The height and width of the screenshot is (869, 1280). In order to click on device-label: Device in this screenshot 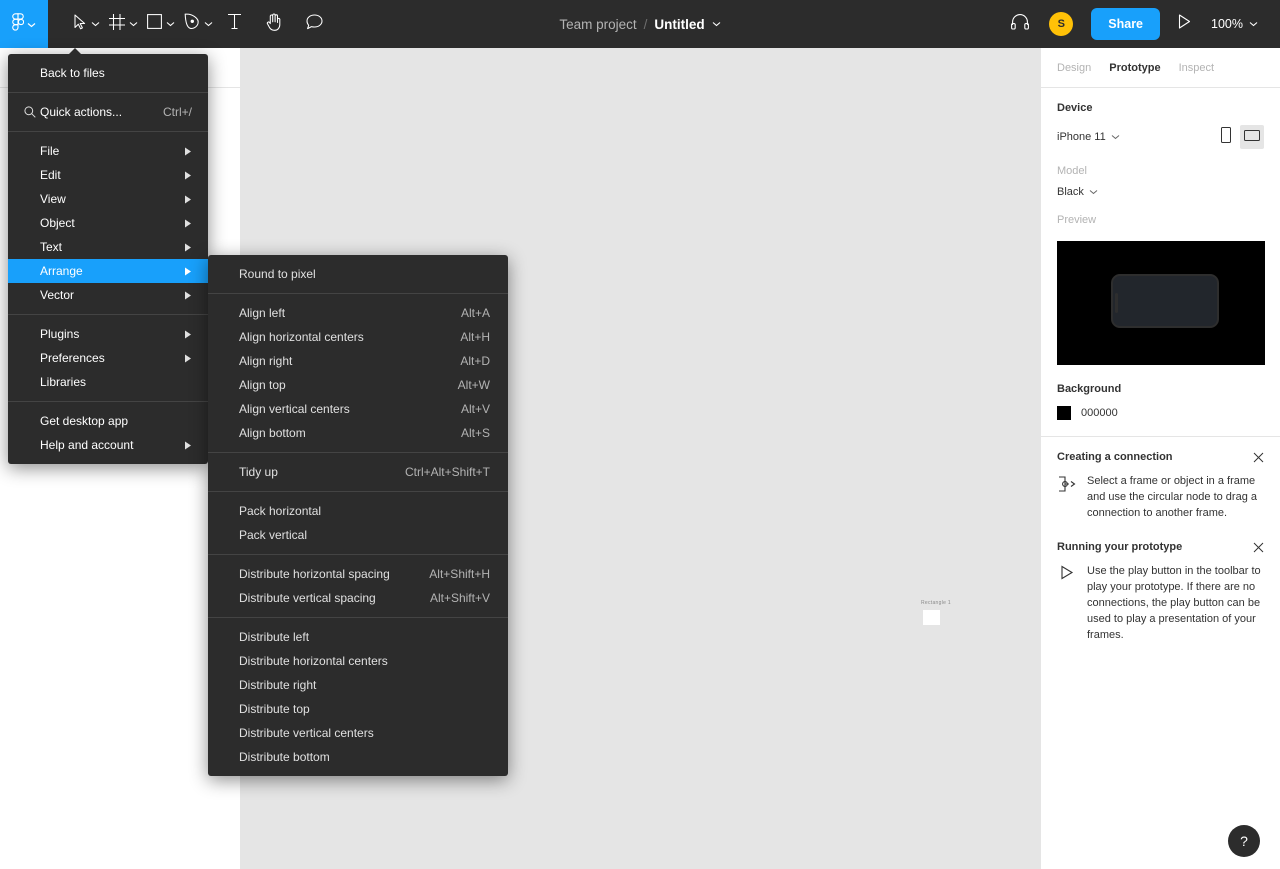, I will do `click(1075, 108)`.